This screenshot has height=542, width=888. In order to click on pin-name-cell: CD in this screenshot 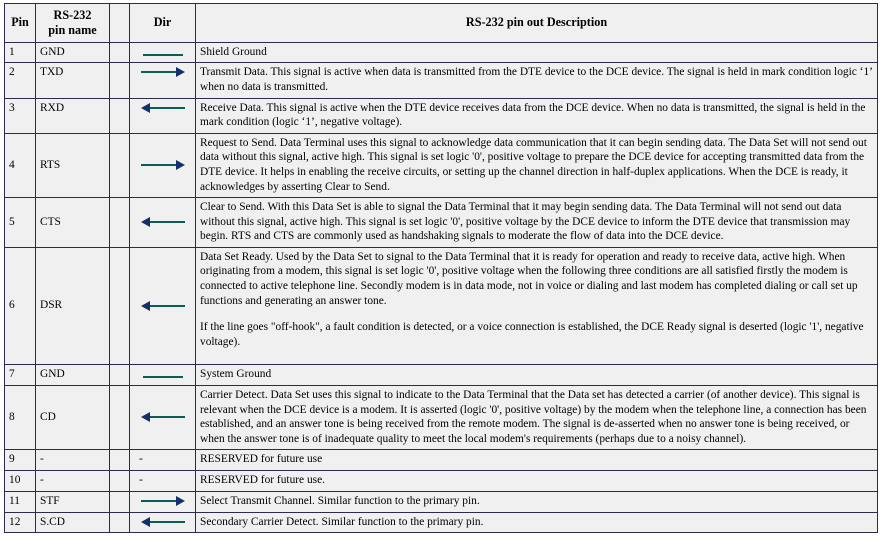, I will do `click(72, 418)`.